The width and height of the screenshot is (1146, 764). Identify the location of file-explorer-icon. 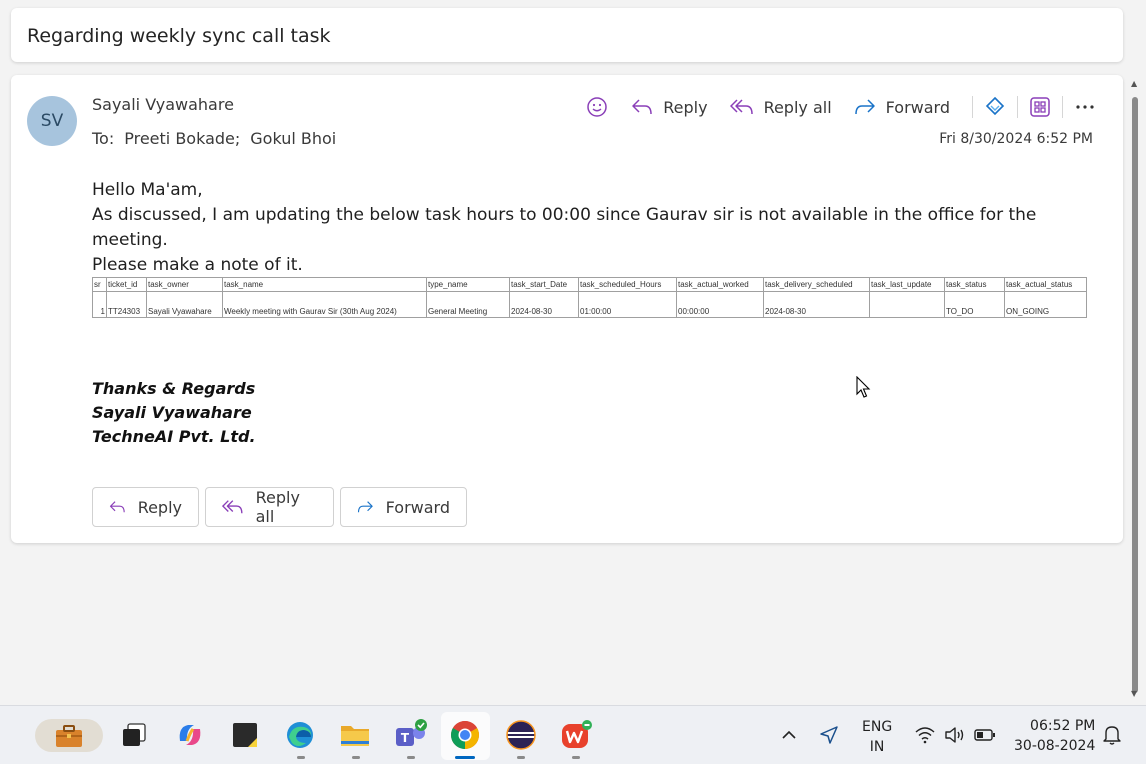
(355, 735).